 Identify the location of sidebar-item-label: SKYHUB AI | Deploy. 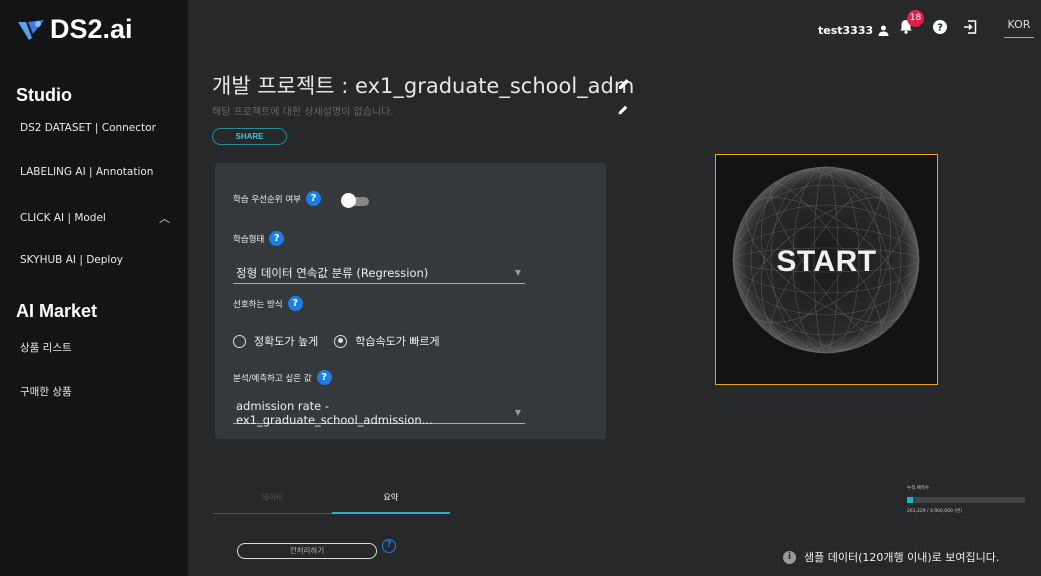
(71, 260).